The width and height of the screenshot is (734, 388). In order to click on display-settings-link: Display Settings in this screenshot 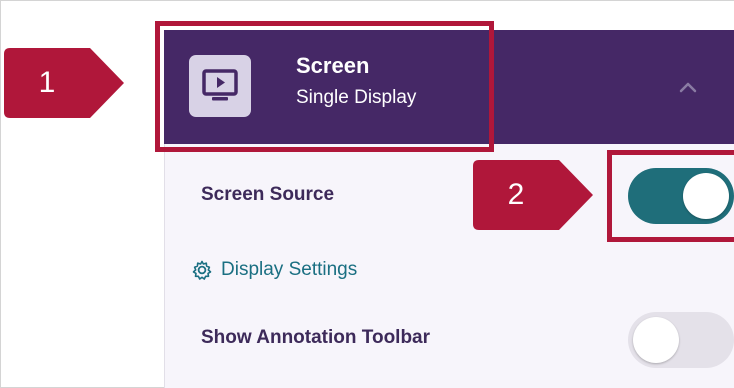, I will do `click(274, 270)`.